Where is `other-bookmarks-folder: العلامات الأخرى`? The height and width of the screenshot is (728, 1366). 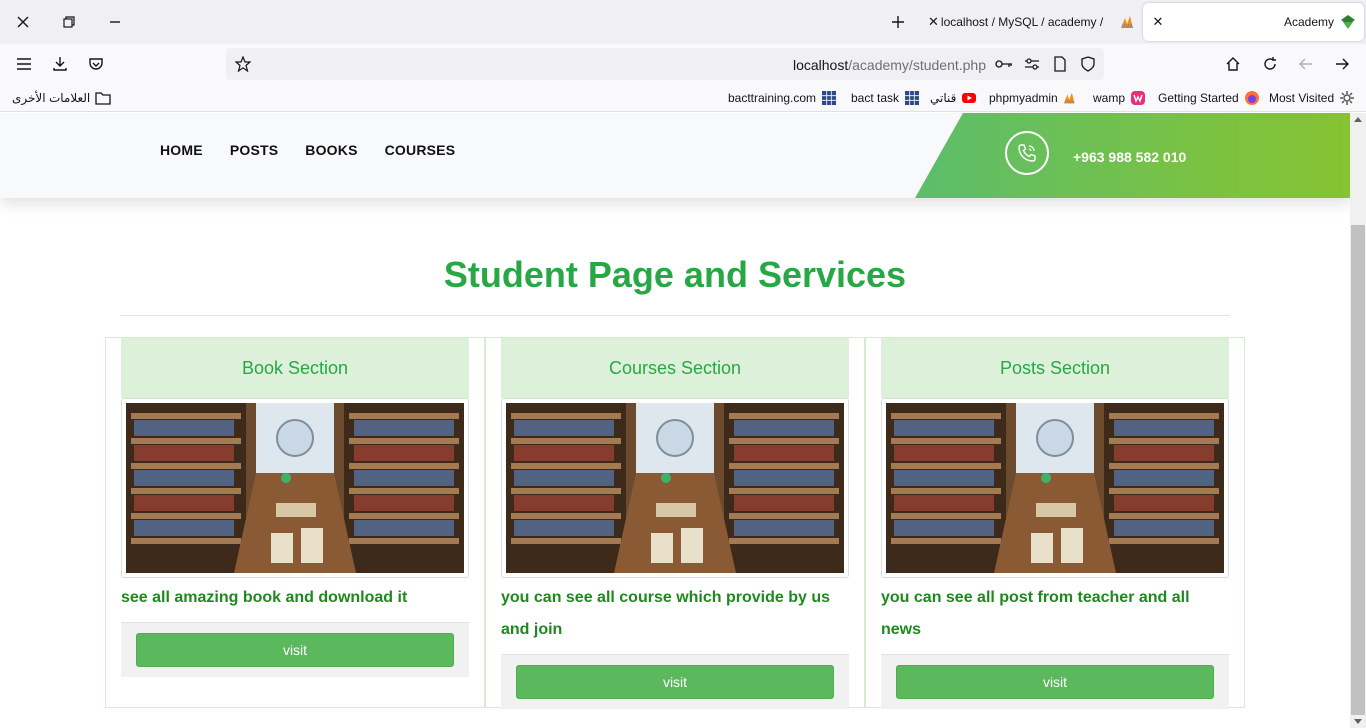 other-bookmarks-folder: العلامات الأخرى is located at coordinates (61, 98).